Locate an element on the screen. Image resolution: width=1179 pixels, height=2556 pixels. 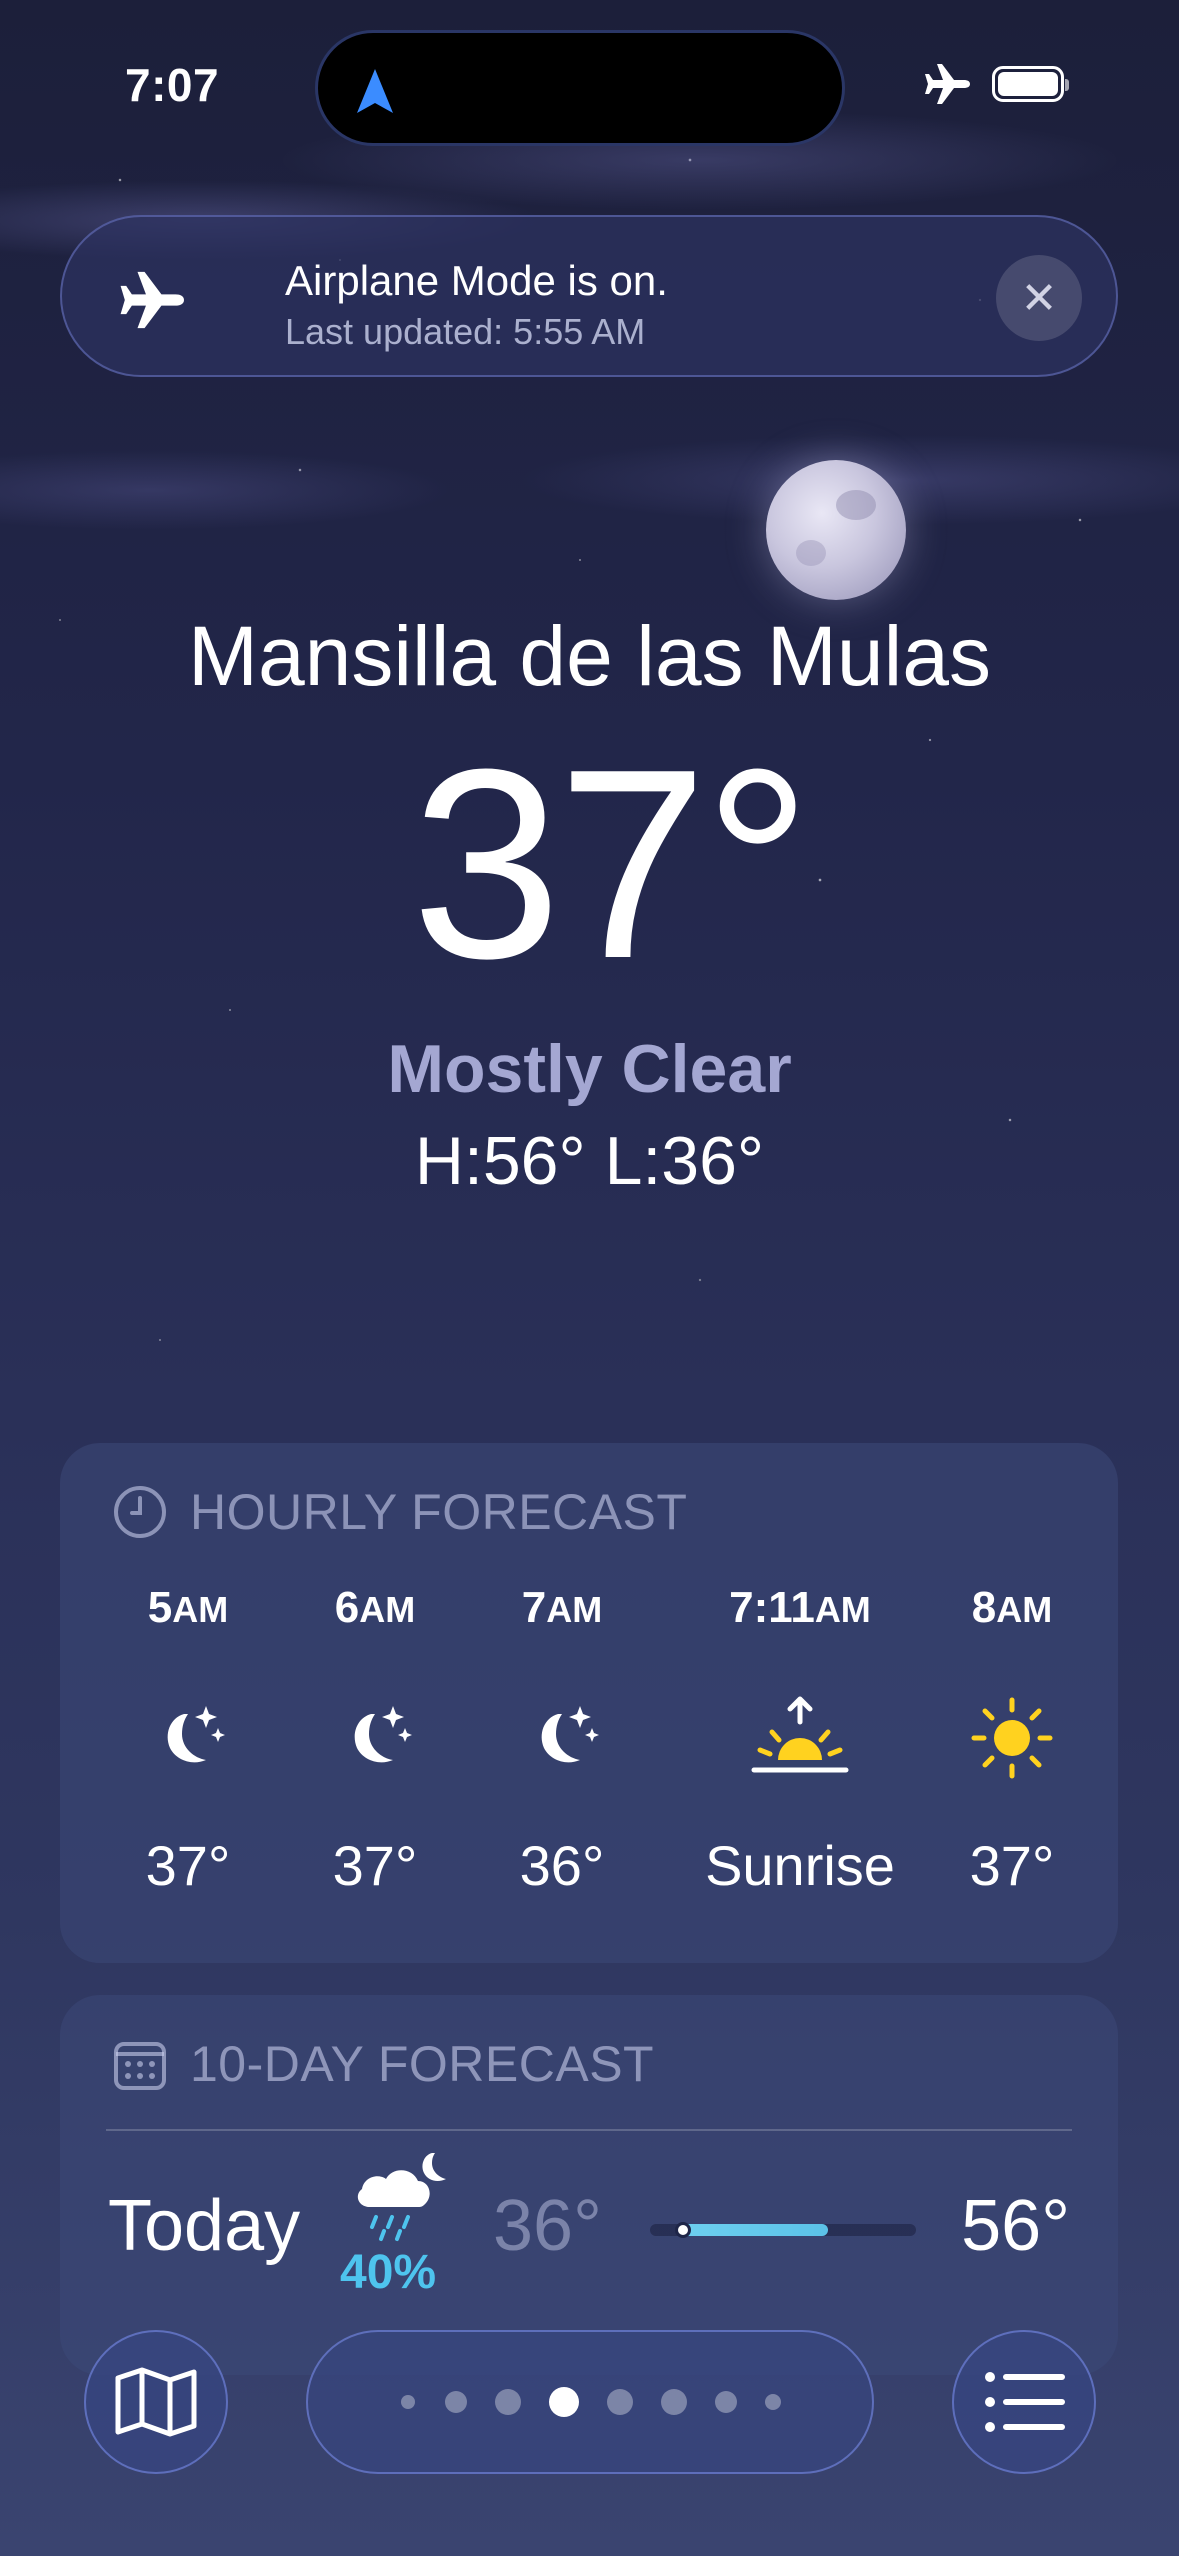
day-high: 56° is located at coordinates (1015, 2226).